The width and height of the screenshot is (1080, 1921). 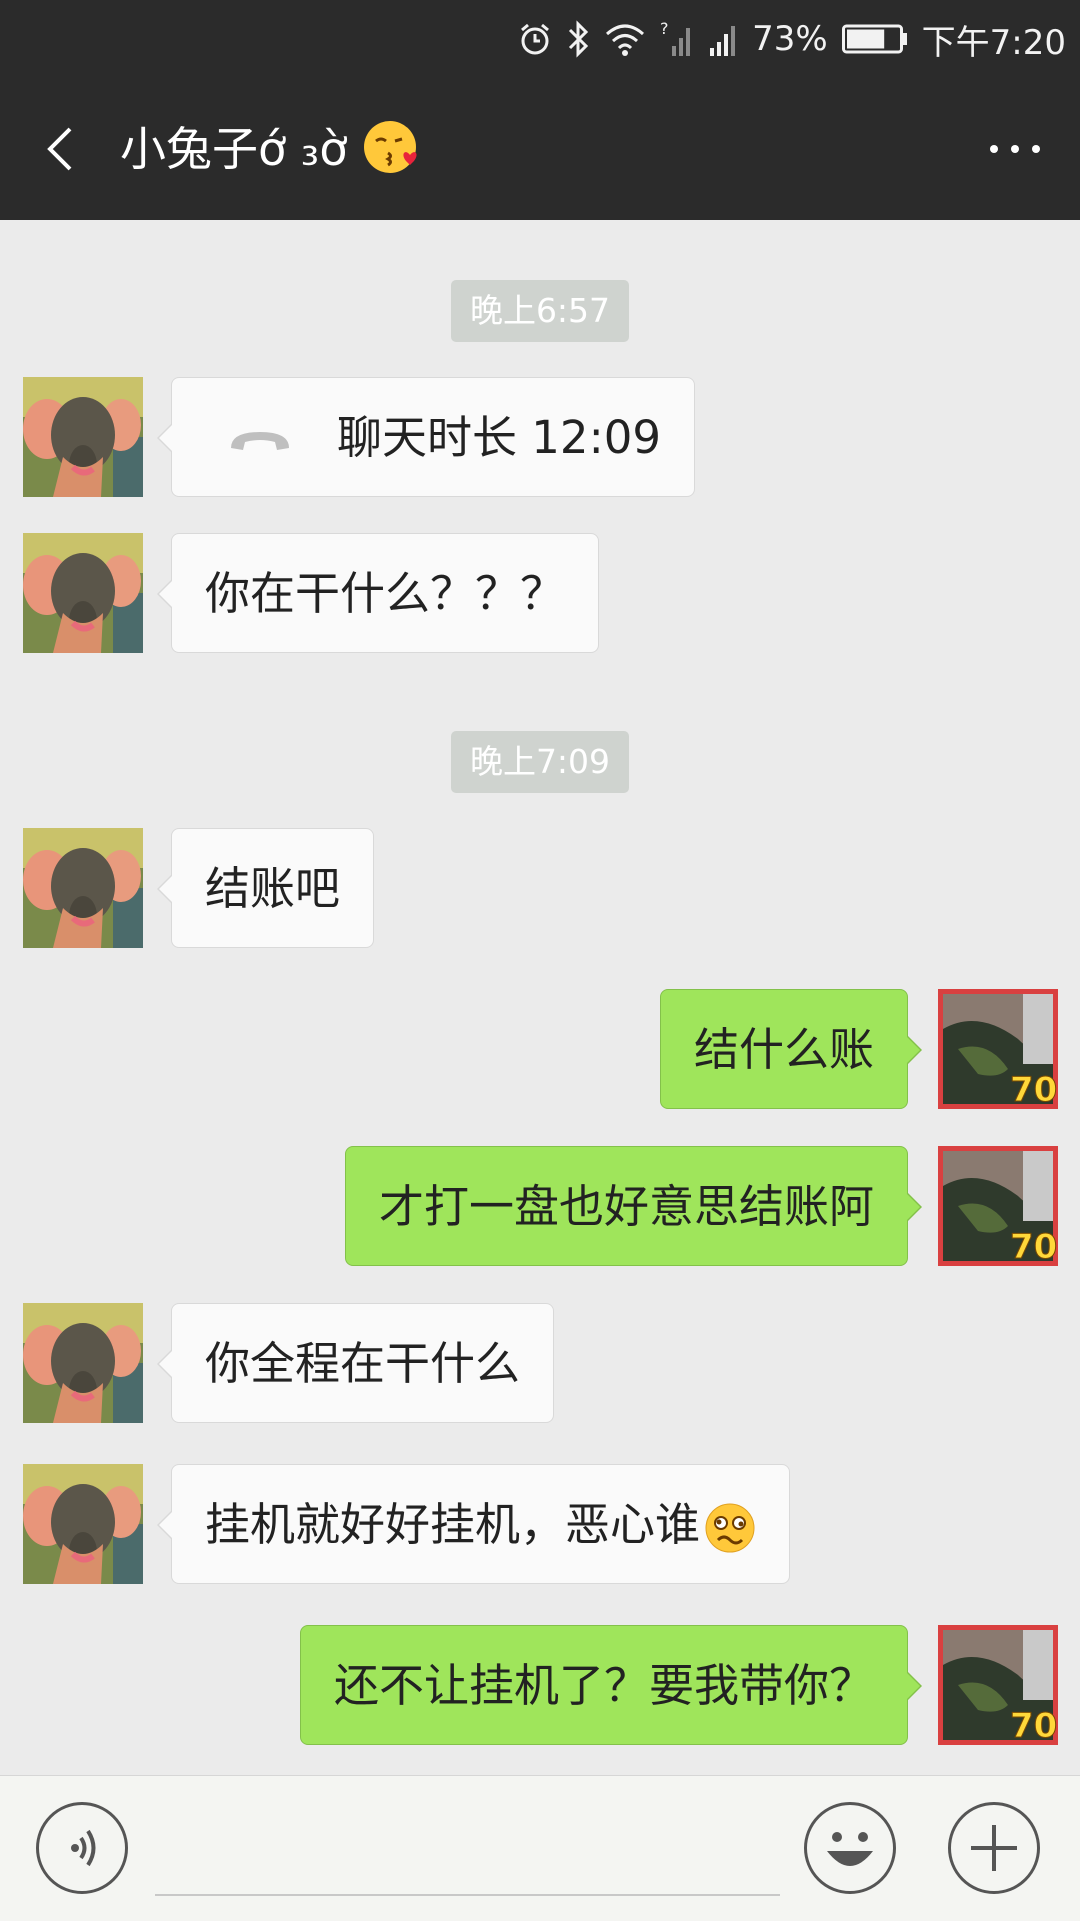 I want to click on more-button, so click(x=1015, y=149).